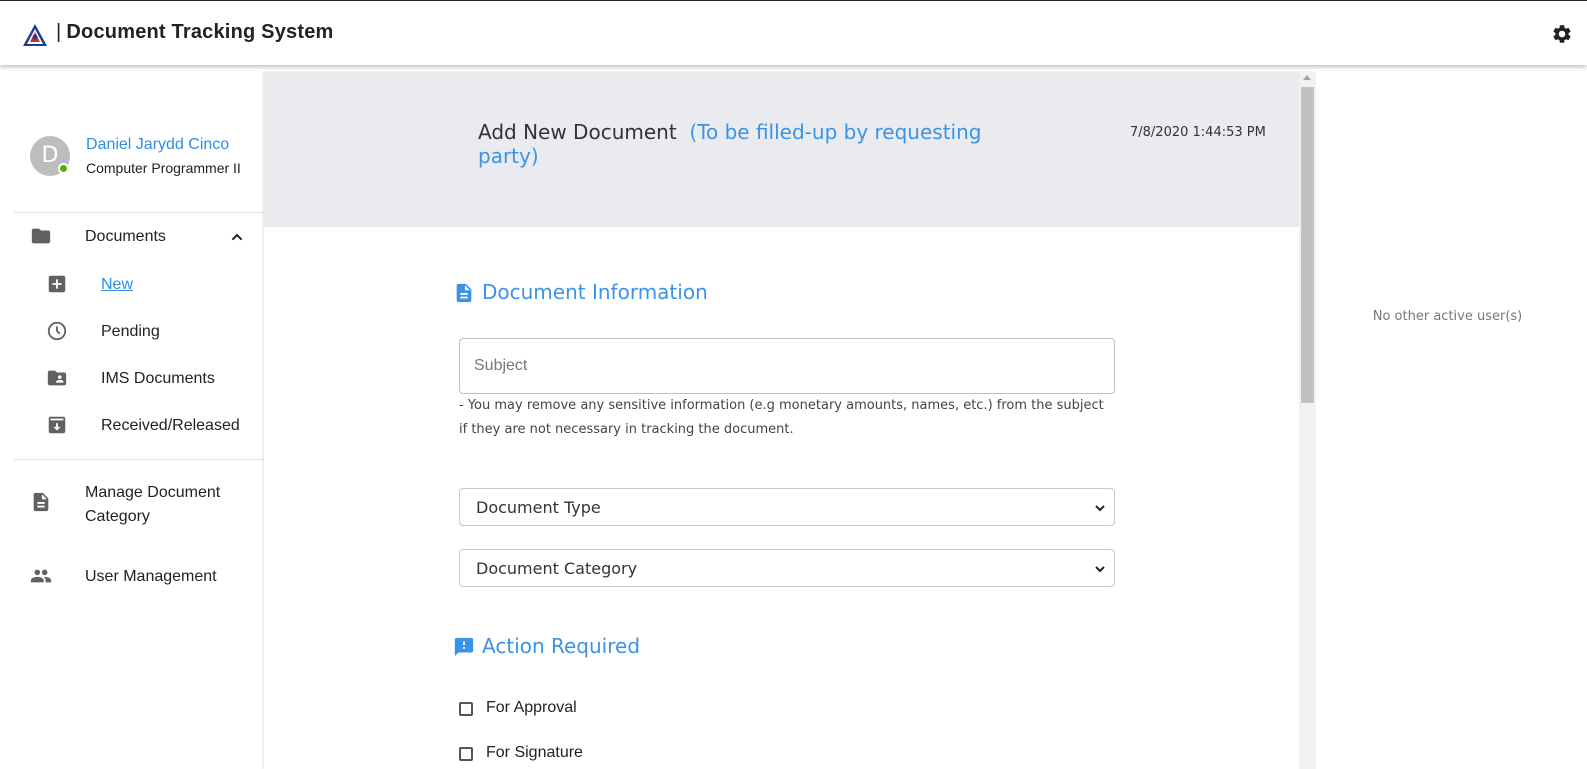 The height and width of the screenshot is (769, 1587). I want to click on sidebar-item-label: New, so click(117, 285).